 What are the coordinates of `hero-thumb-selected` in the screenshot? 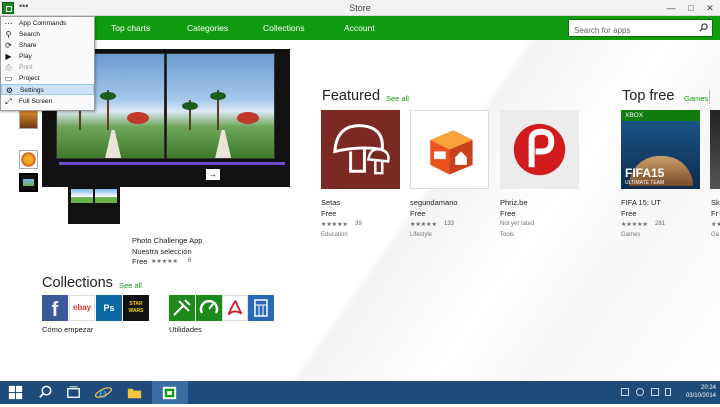 It's located at (28, 182).